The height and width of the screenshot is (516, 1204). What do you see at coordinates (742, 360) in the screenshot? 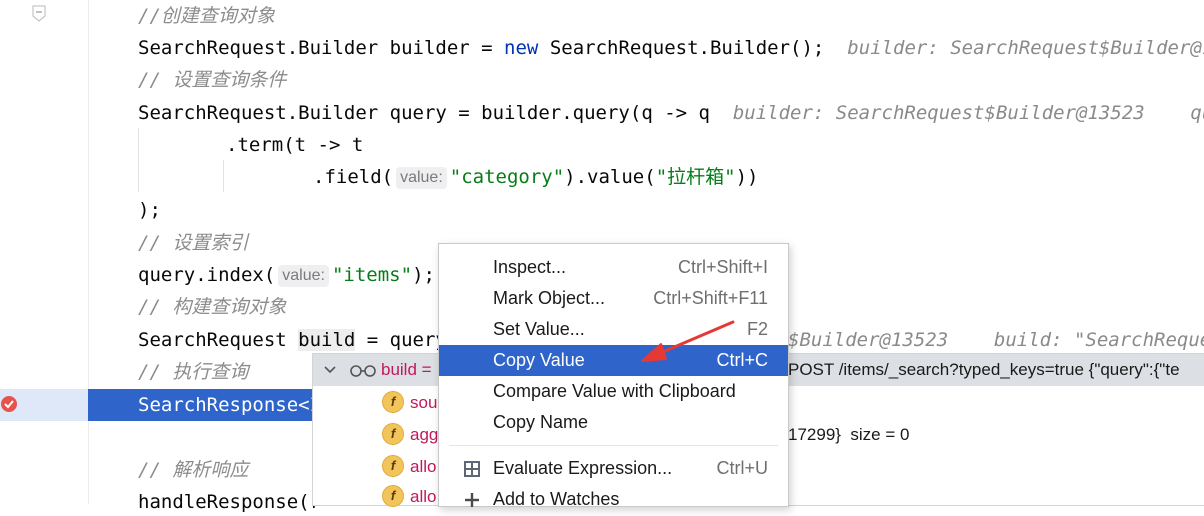
I see `menu-item-shortcut: Ctrl+C` at bounding box center [742, 360].